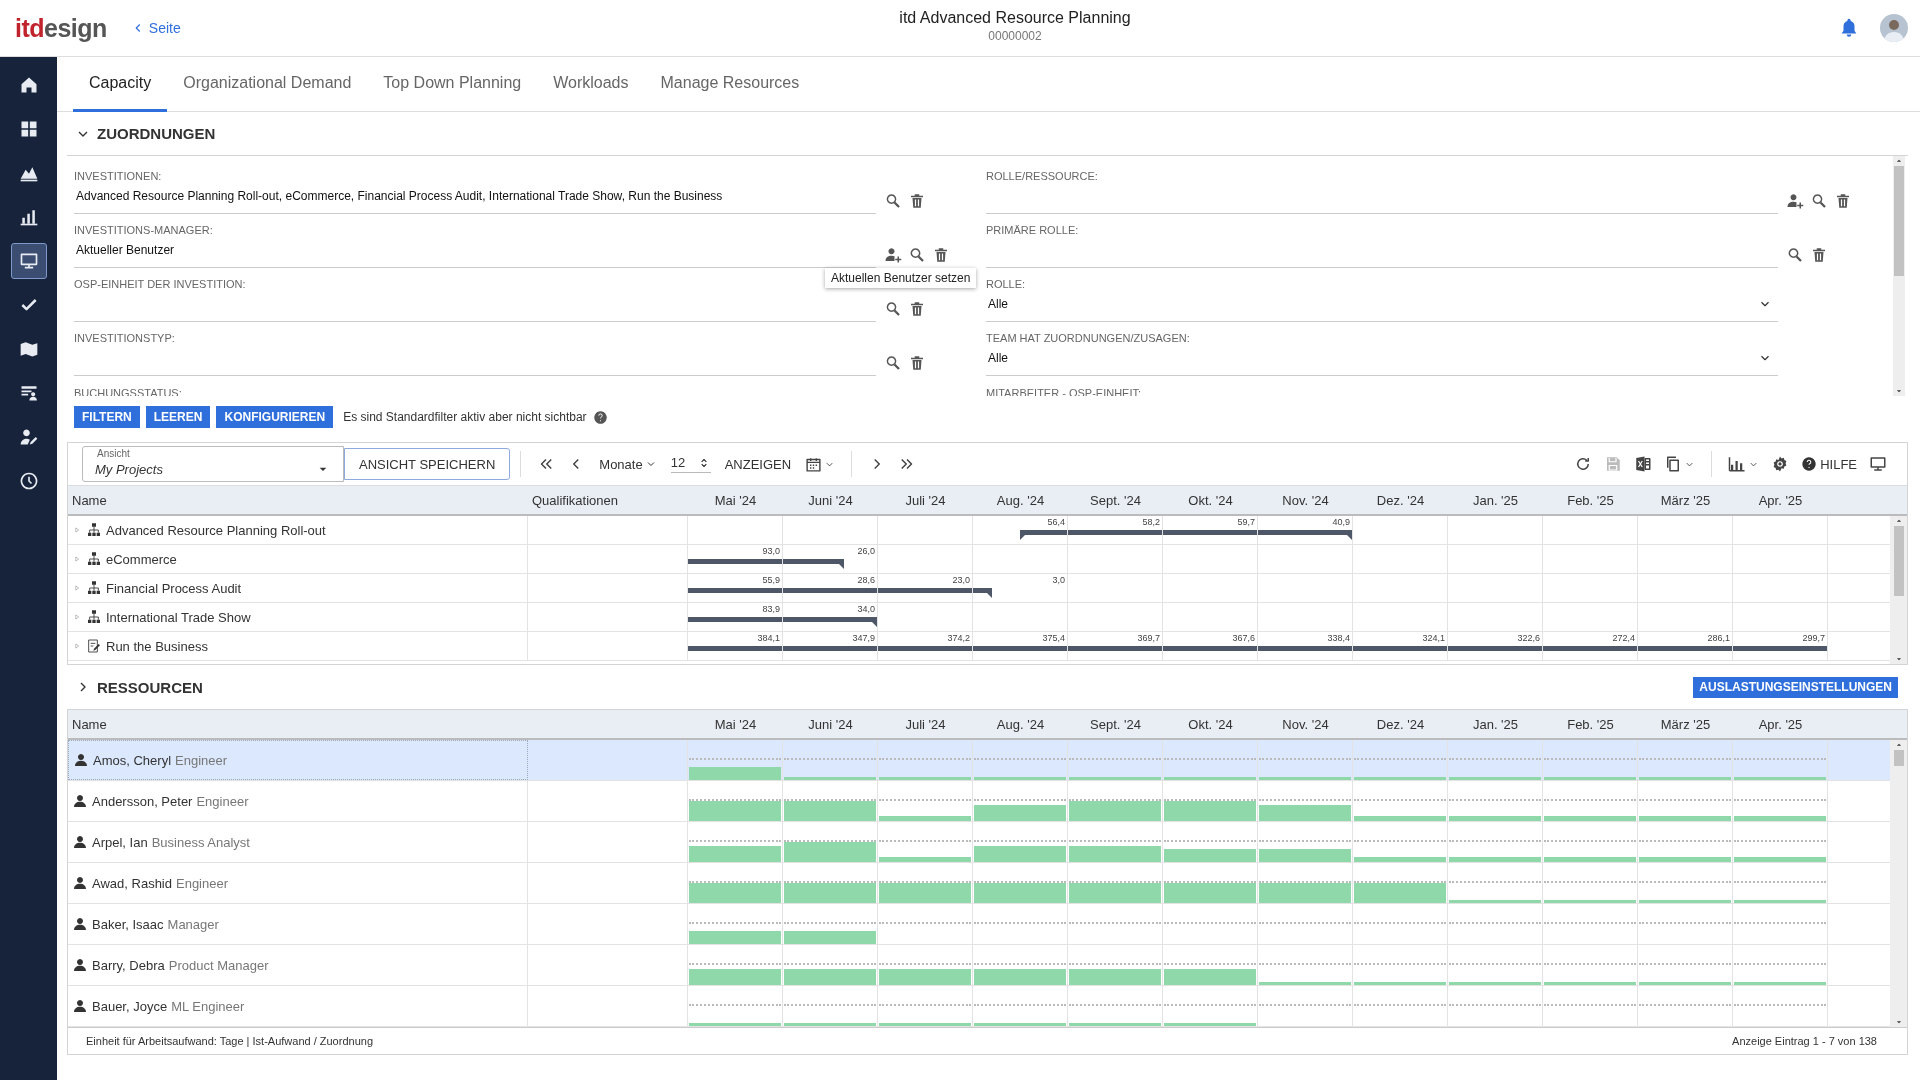  Describe the element at coordinates (475, 245) in the screenshot. I see `input-field: INVESTITIONS-MANAGER: Aktueller Benutzer` at that location.